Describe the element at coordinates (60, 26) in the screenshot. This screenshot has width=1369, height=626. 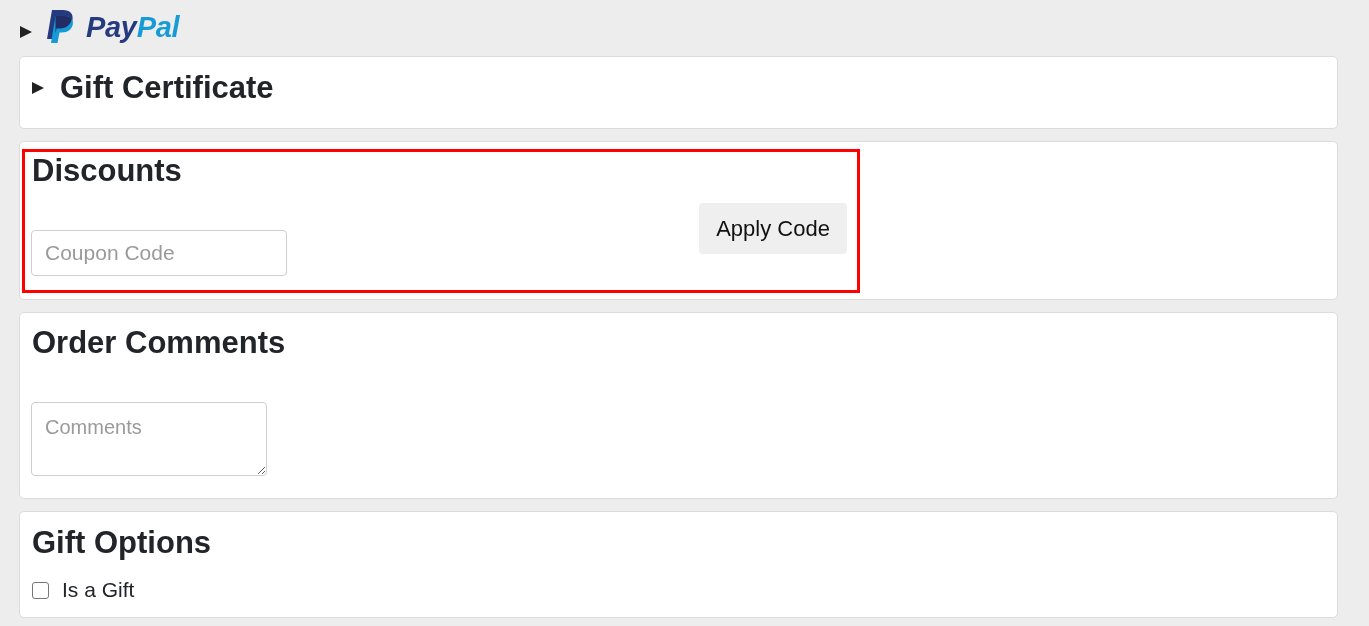
I see `logo-icon` at that location.